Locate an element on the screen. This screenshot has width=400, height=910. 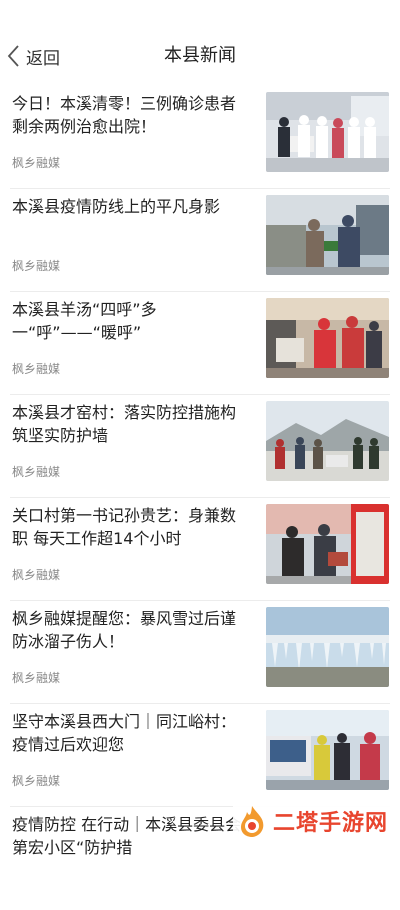
news-headline: 疫情防控 在行动｜本溪县委县会第宏小区“防护措 is located at coordinates (127, 836).